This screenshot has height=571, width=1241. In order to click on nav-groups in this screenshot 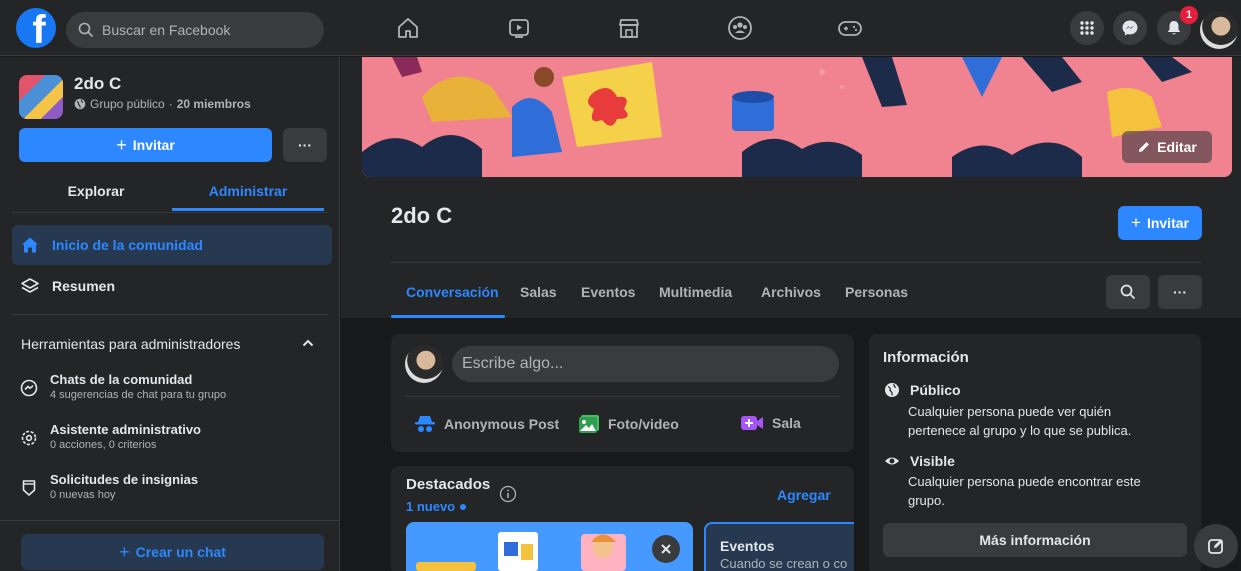, I will do `click(740, 28)`.